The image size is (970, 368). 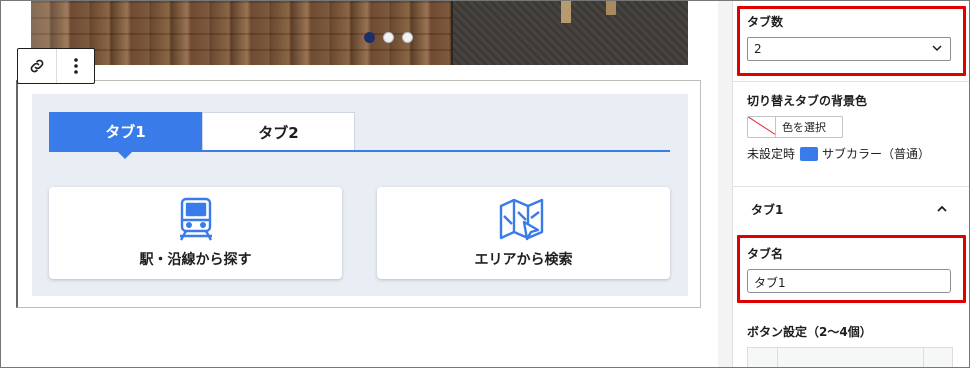 What do you see at coordinates (359, 151) in the screenshot?
I see `tab-underline` at bounding box center [359, 151].